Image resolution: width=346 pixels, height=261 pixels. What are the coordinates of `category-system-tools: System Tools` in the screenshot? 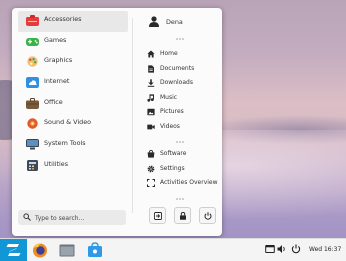 It's located at (73, 145).